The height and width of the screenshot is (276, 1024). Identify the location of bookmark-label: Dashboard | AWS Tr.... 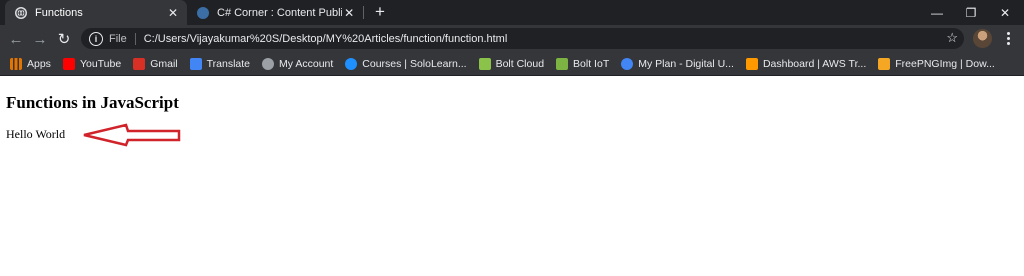
(814, 63).